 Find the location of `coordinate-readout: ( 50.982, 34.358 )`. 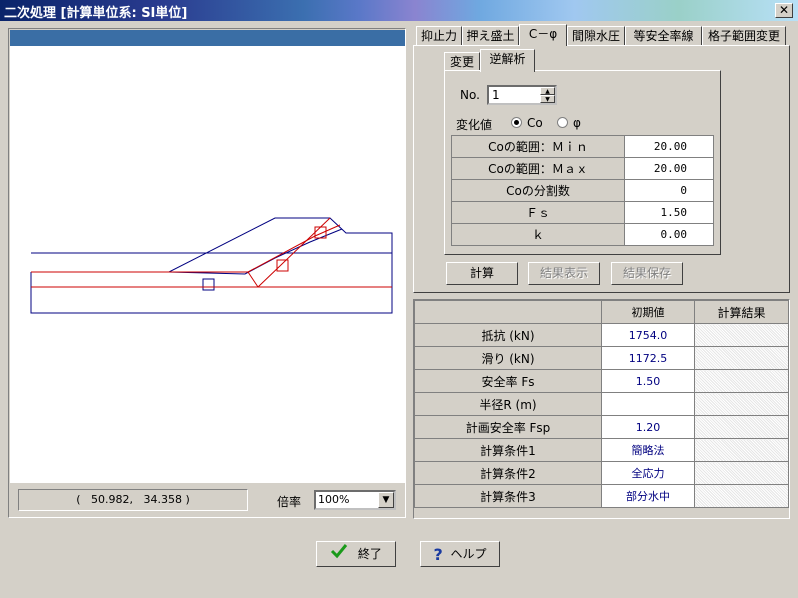

coordinate-readout: ( 50.982, 34.358 ) is located at coordinates (133, 499).